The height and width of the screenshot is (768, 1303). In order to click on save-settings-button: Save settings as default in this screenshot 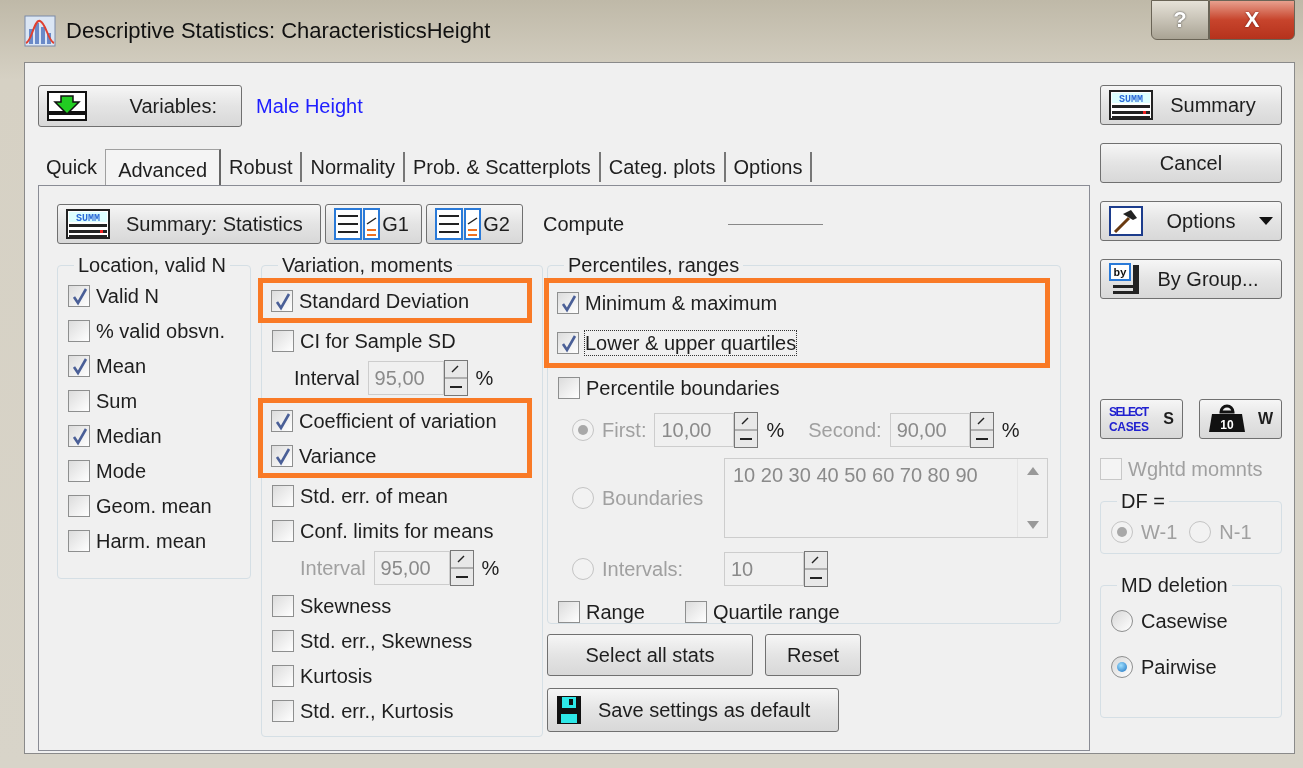, I will do `click(693, 710)`.